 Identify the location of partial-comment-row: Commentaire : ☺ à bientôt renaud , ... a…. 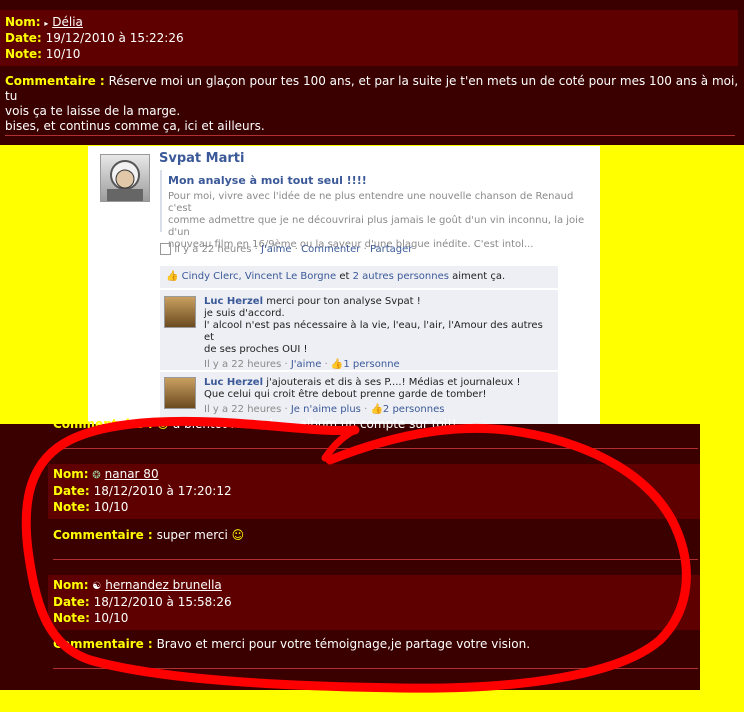
(255, 424).